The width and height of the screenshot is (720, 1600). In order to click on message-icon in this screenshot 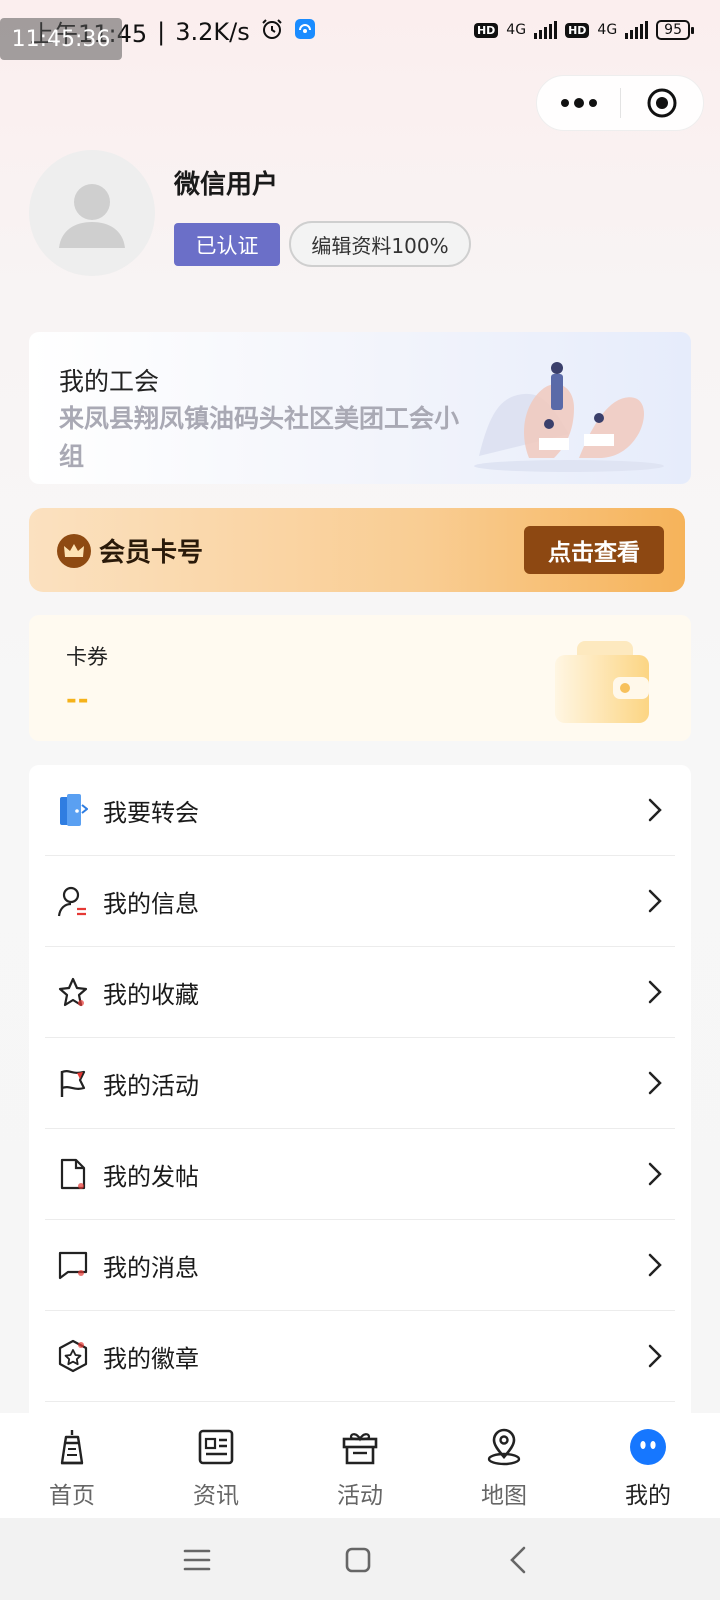, I will do `click(73, 1265)`.